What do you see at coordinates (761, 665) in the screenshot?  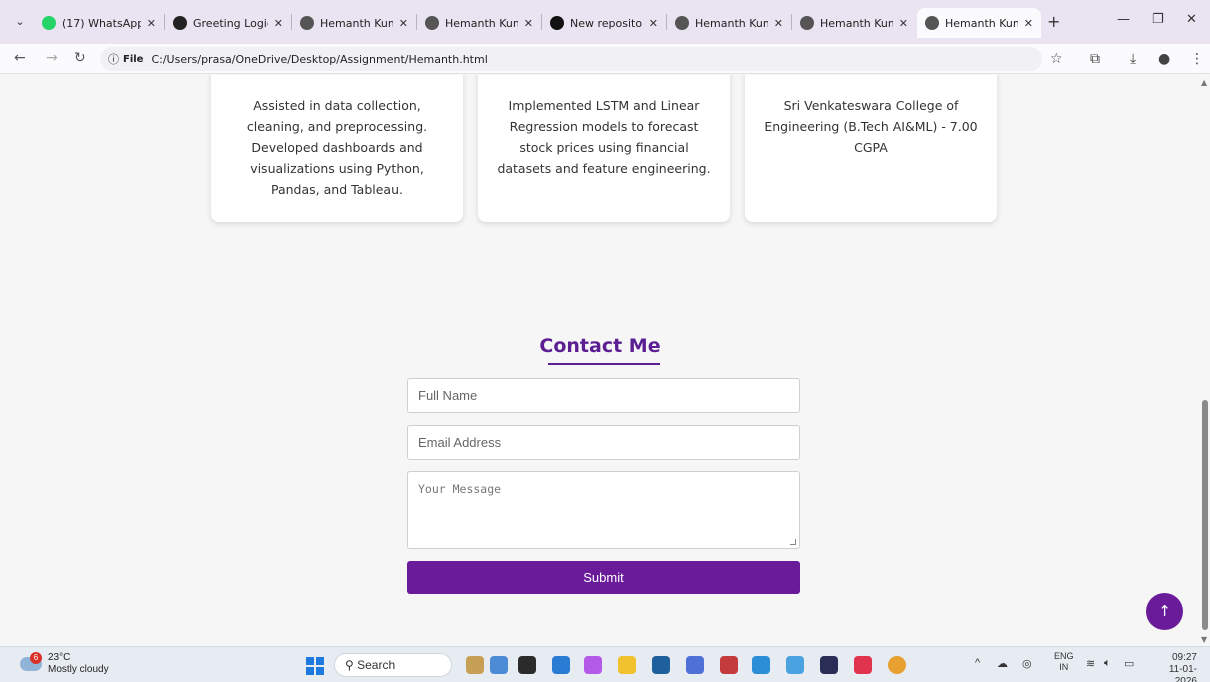 I see `edge-icon` at bounding box center [761, 665].